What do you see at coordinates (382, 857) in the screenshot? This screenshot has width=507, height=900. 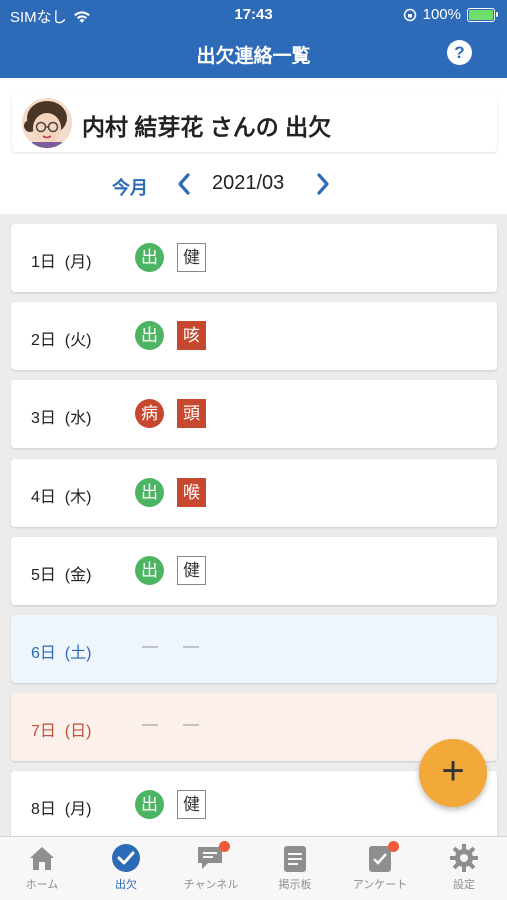 I see `survey-icon` at bounding box center [382, 857].